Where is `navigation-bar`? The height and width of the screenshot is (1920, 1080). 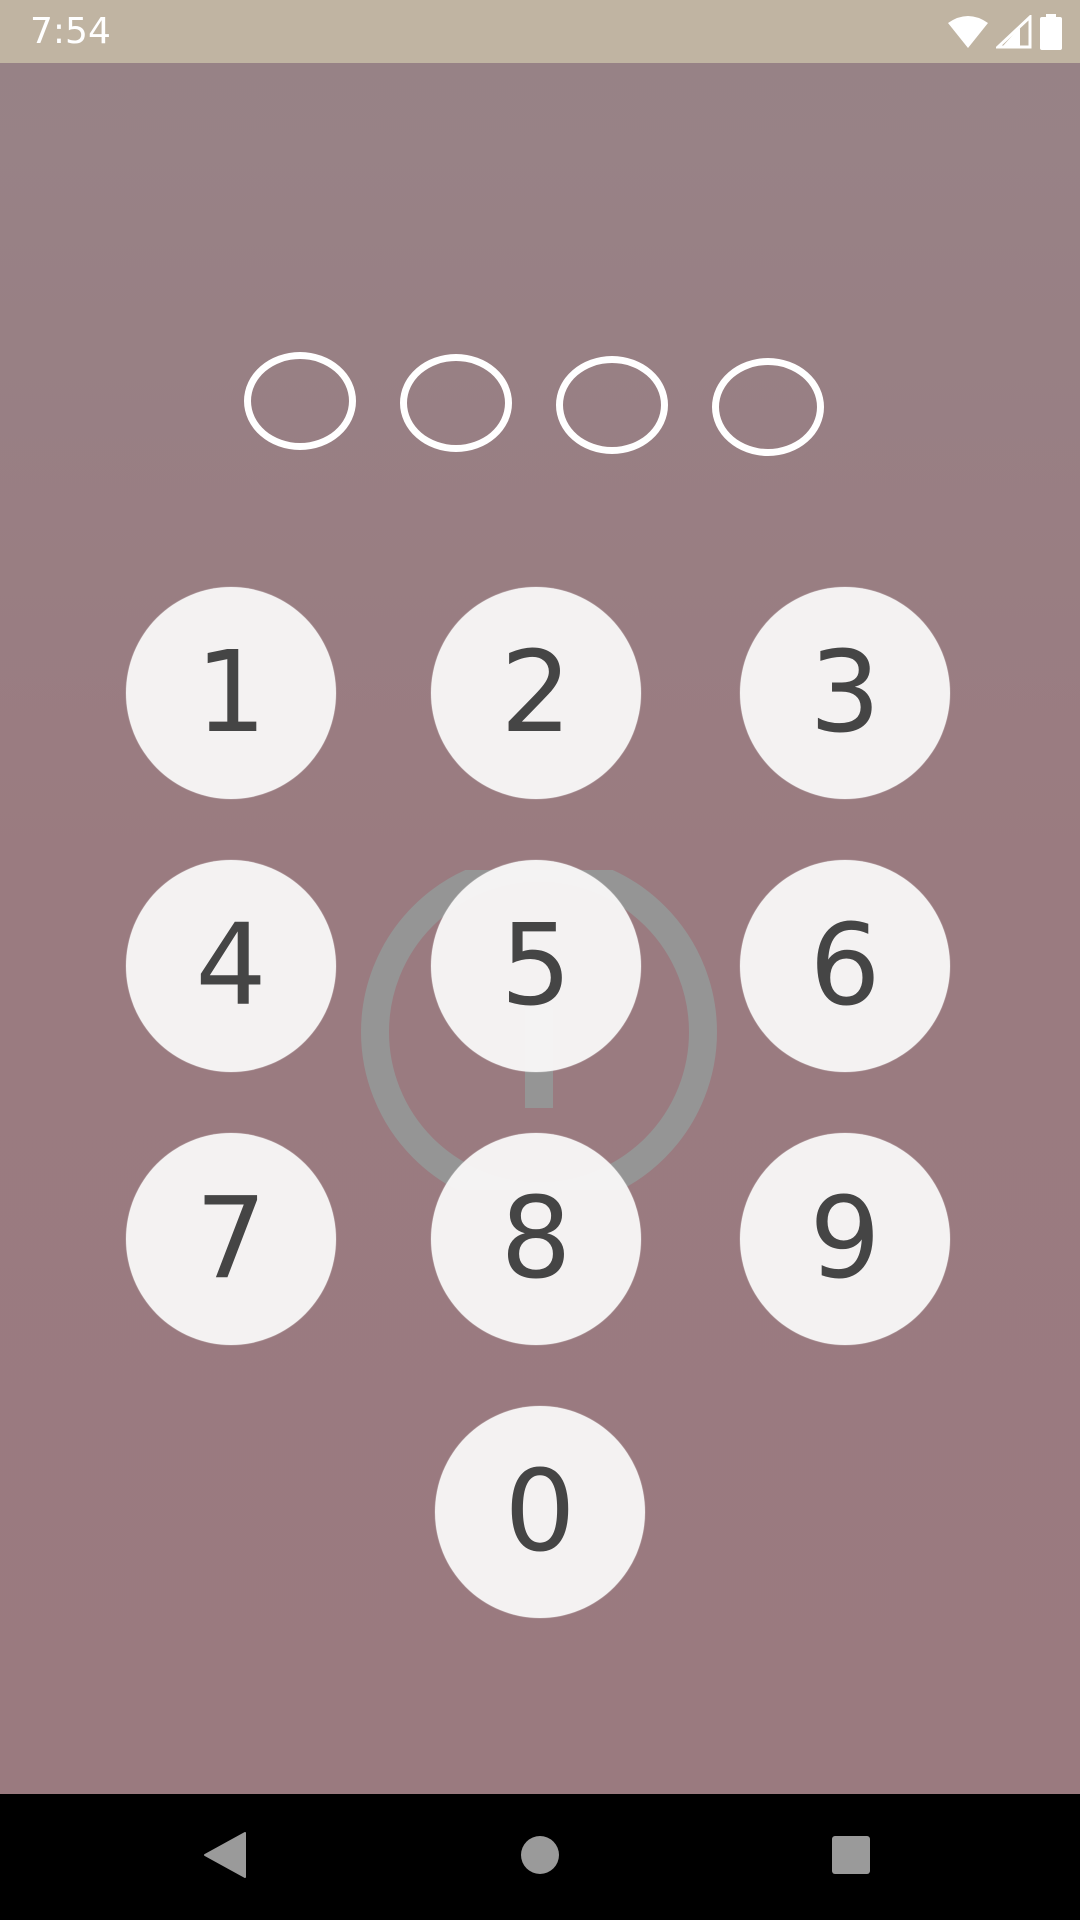 navigation-bar is located at coordinates (540, 1857).